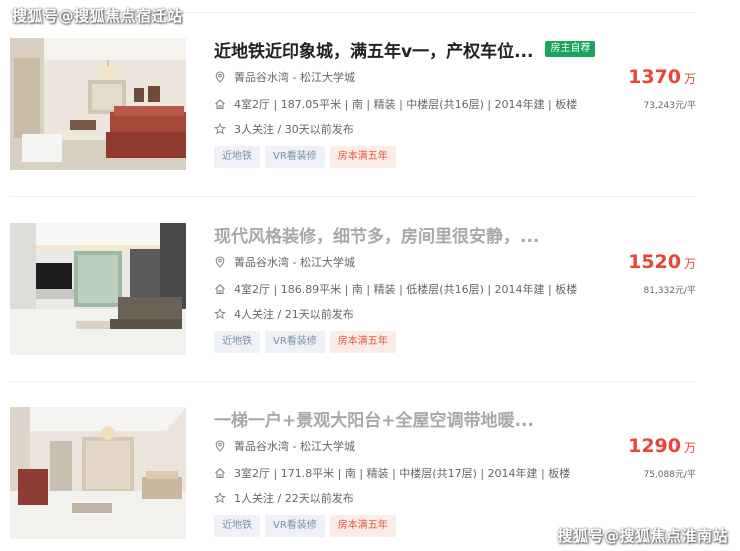 This screenshot has height=551, width=740. What do you see at coordinates (97, 16) in the screenshot?
I see `watermark-top: 搜狐号@搜狐焦点宿迁站` at bounding box center [97, 16].